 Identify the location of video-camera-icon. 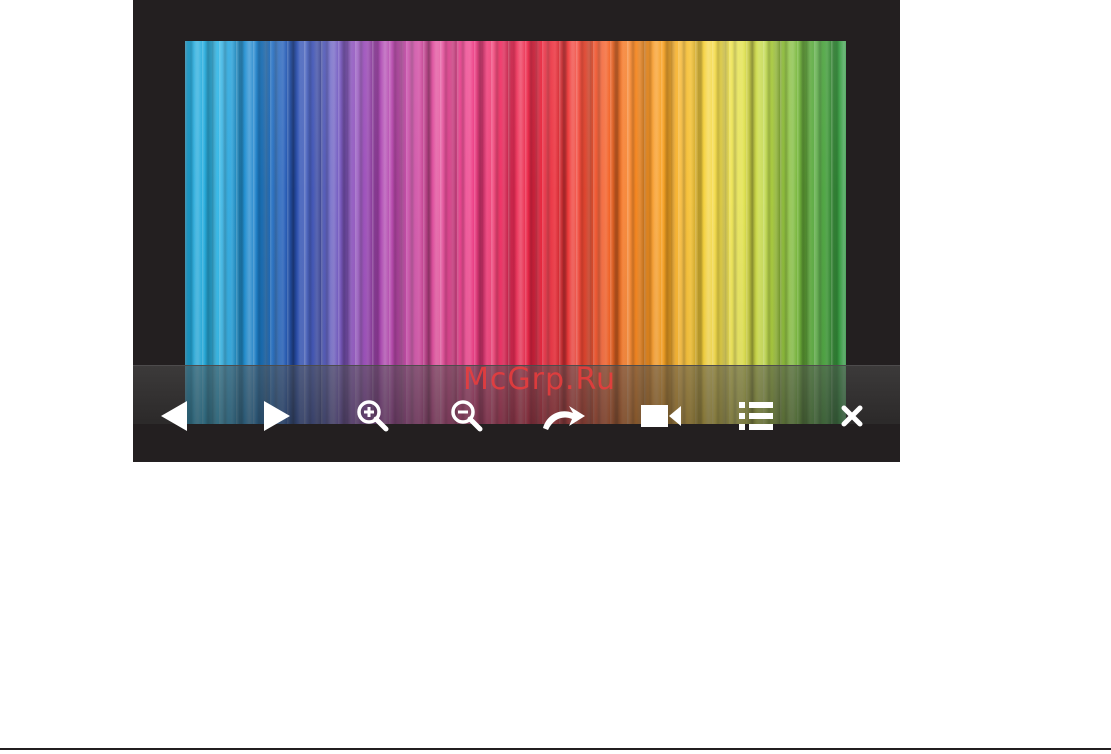
(661, 416).